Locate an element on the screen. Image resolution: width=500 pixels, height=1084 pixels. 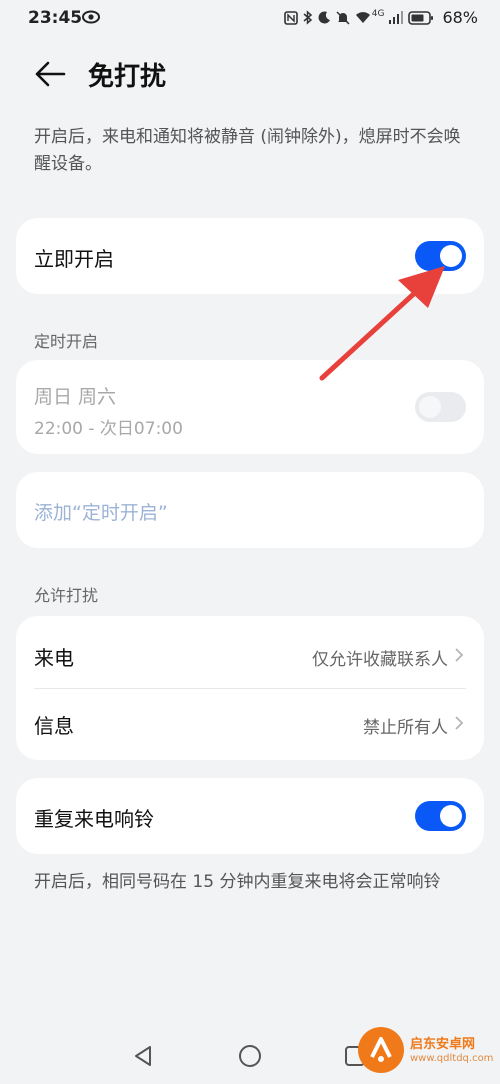
watermark-name: 启东安卓网 is located at coordinates (443, 1044).